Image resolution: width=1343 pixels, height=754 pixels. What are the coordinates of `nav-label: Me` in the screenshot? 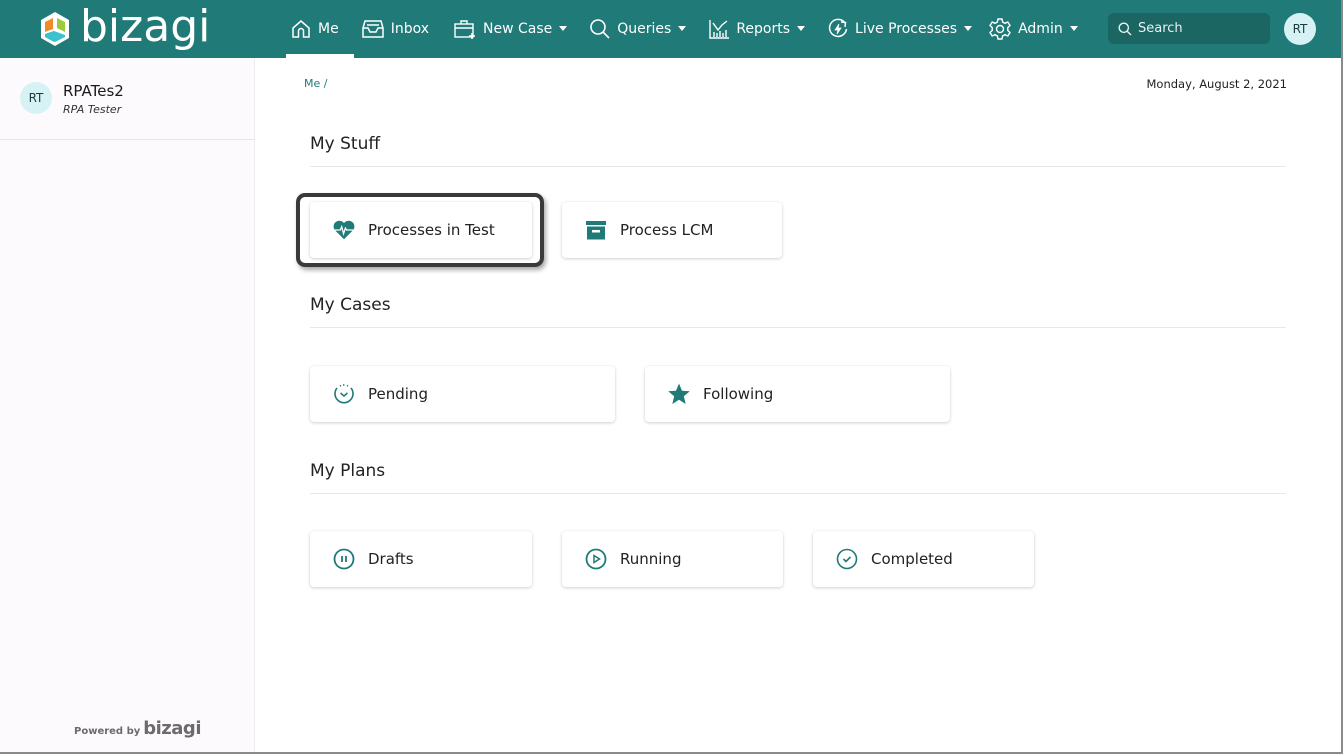 It's located at (328, 29).